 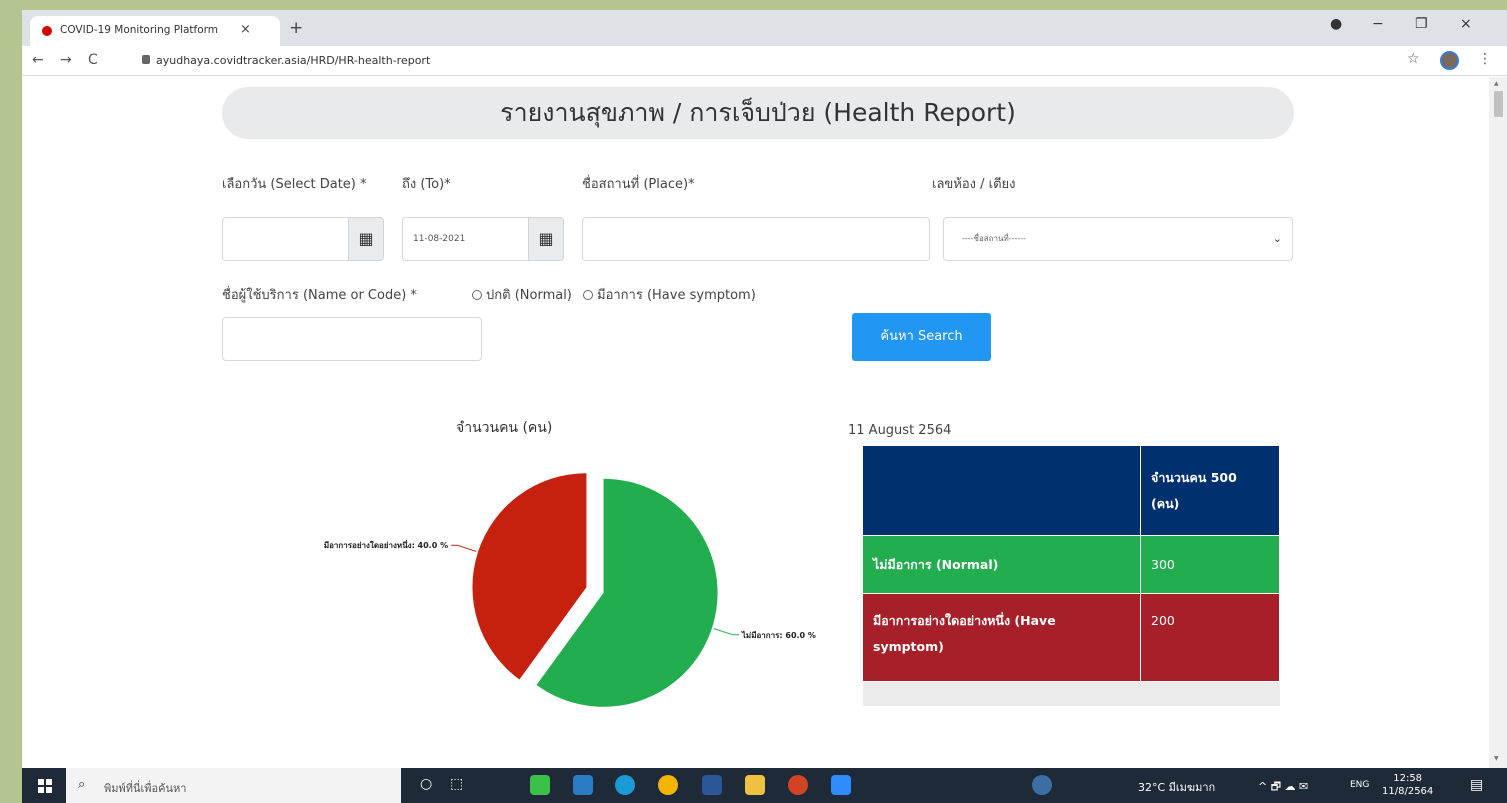 I want to click on table-header-row: จำนวนคน 500 (คน), so click(x=1071, y=490).